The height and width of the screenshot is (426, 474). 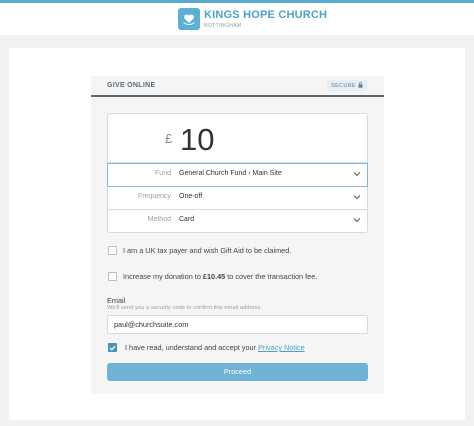 I want to click on fund-select: Fund General Church Fund › Main Site, so click(x=237, y=175).